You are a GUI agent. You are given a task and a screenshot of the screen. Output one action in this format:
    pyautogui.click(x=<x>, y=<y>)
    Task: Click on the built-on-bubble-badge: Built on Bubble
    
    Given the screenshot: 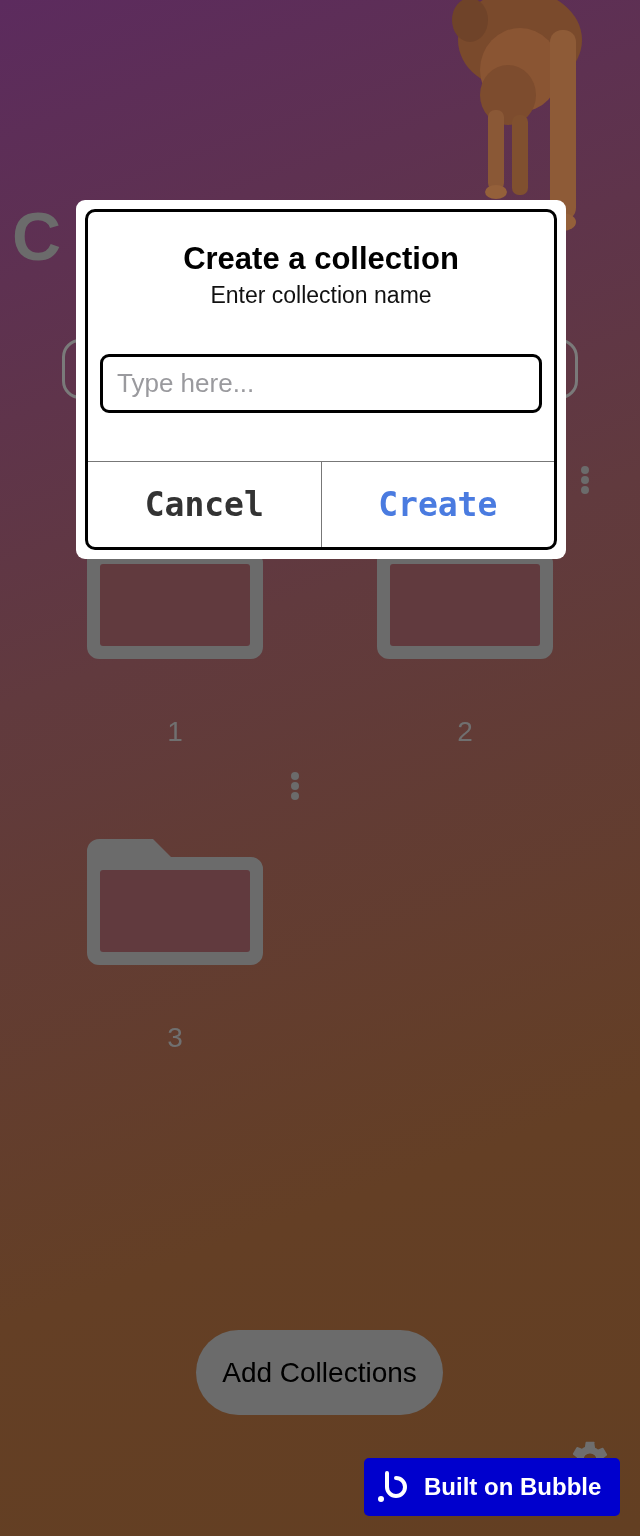 What is the action you would take?
    pyautogui.click(x=492, y=1487)
    